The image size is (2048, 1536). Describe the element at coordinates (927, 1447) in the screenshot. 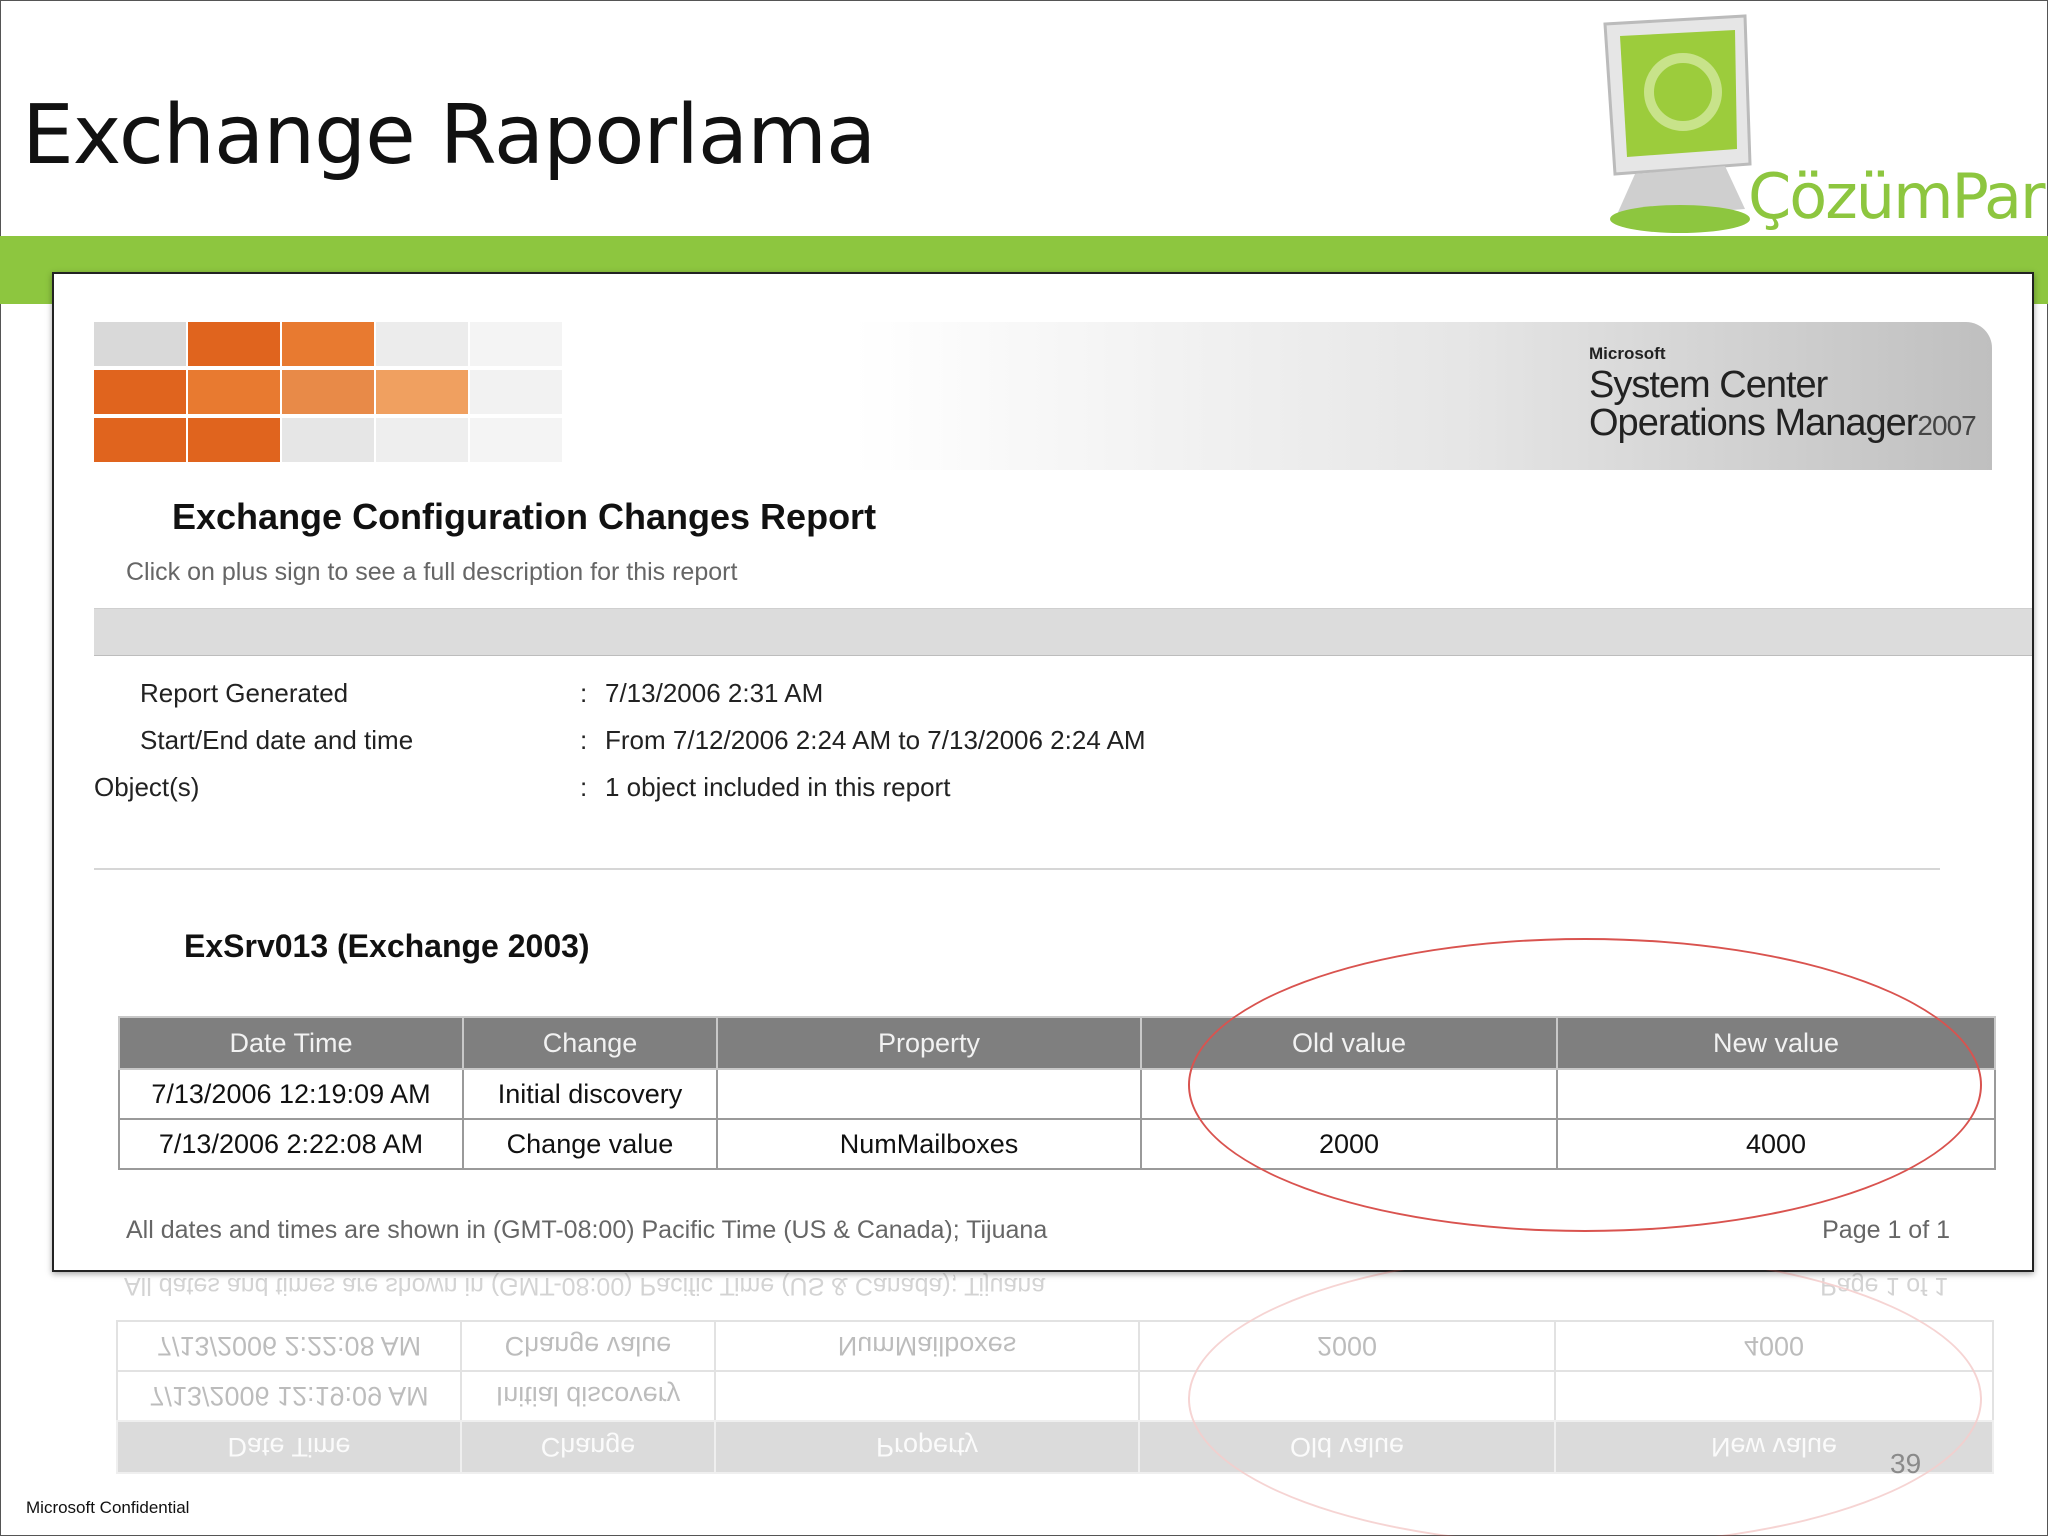

I see `reflection-header: Property` at that location.